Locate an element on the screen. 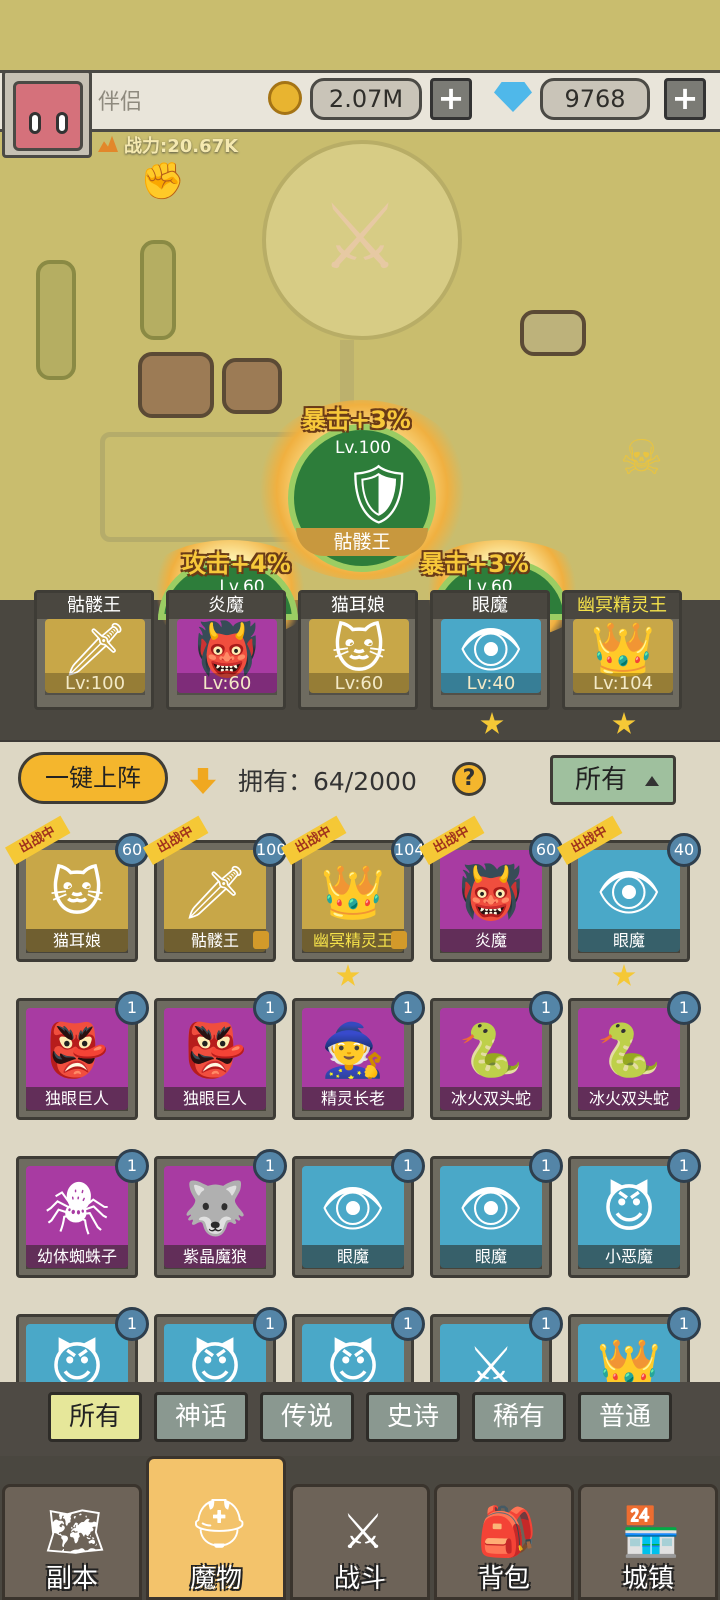  slot-name: 炎魔 is located at coordinates (226, 606).